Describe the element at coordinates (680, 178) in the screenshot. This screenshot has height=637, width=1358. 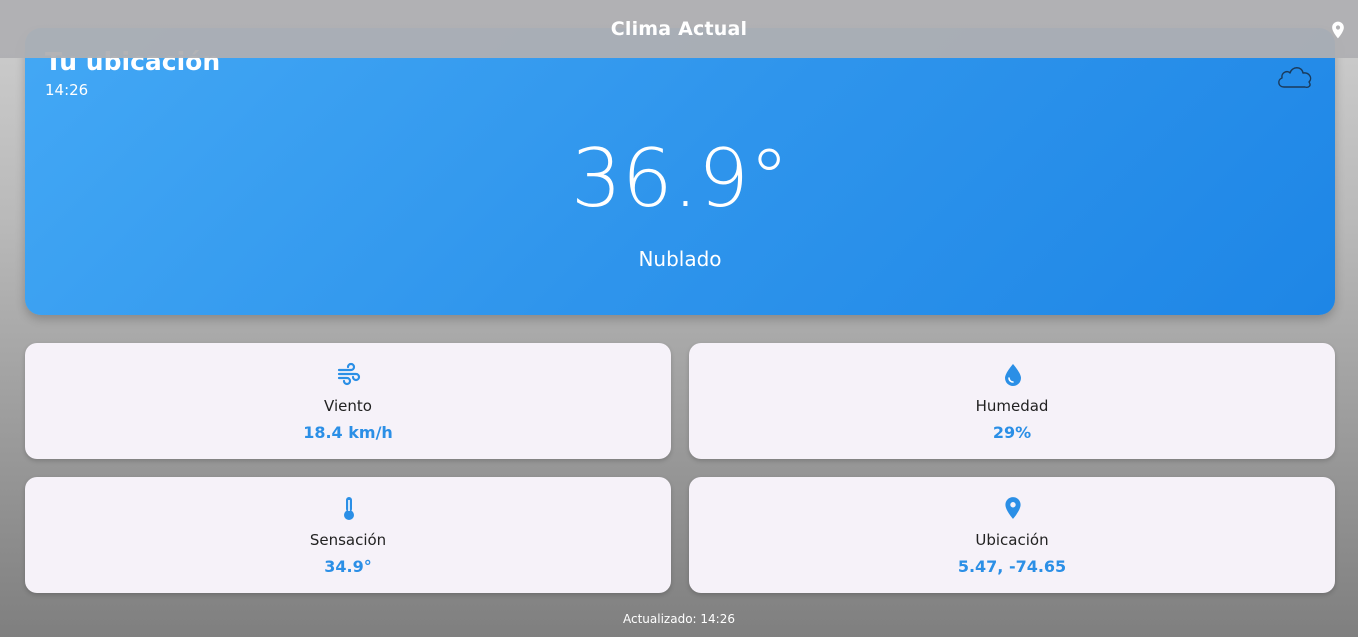
I see `temperature-value: 36.9°` at that location.